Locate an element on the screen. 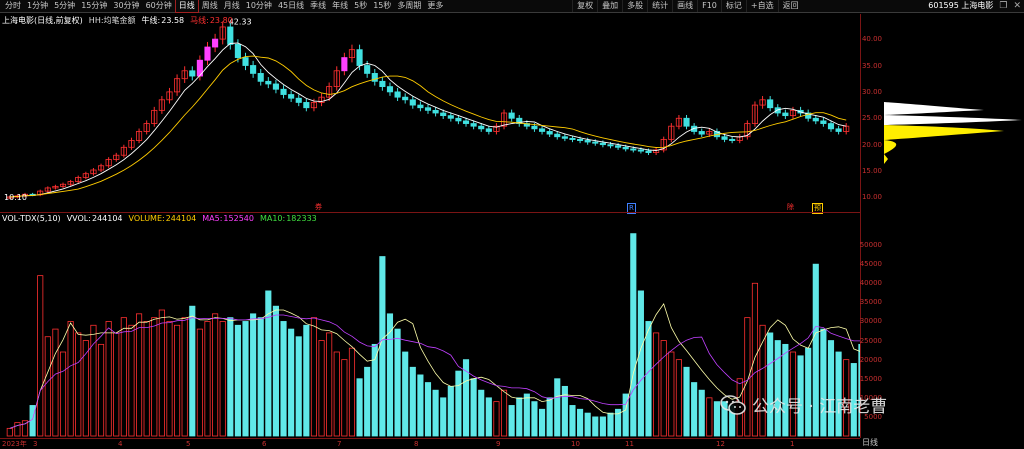  tool-button-8: 返回 is located at coordinates (790, 6).